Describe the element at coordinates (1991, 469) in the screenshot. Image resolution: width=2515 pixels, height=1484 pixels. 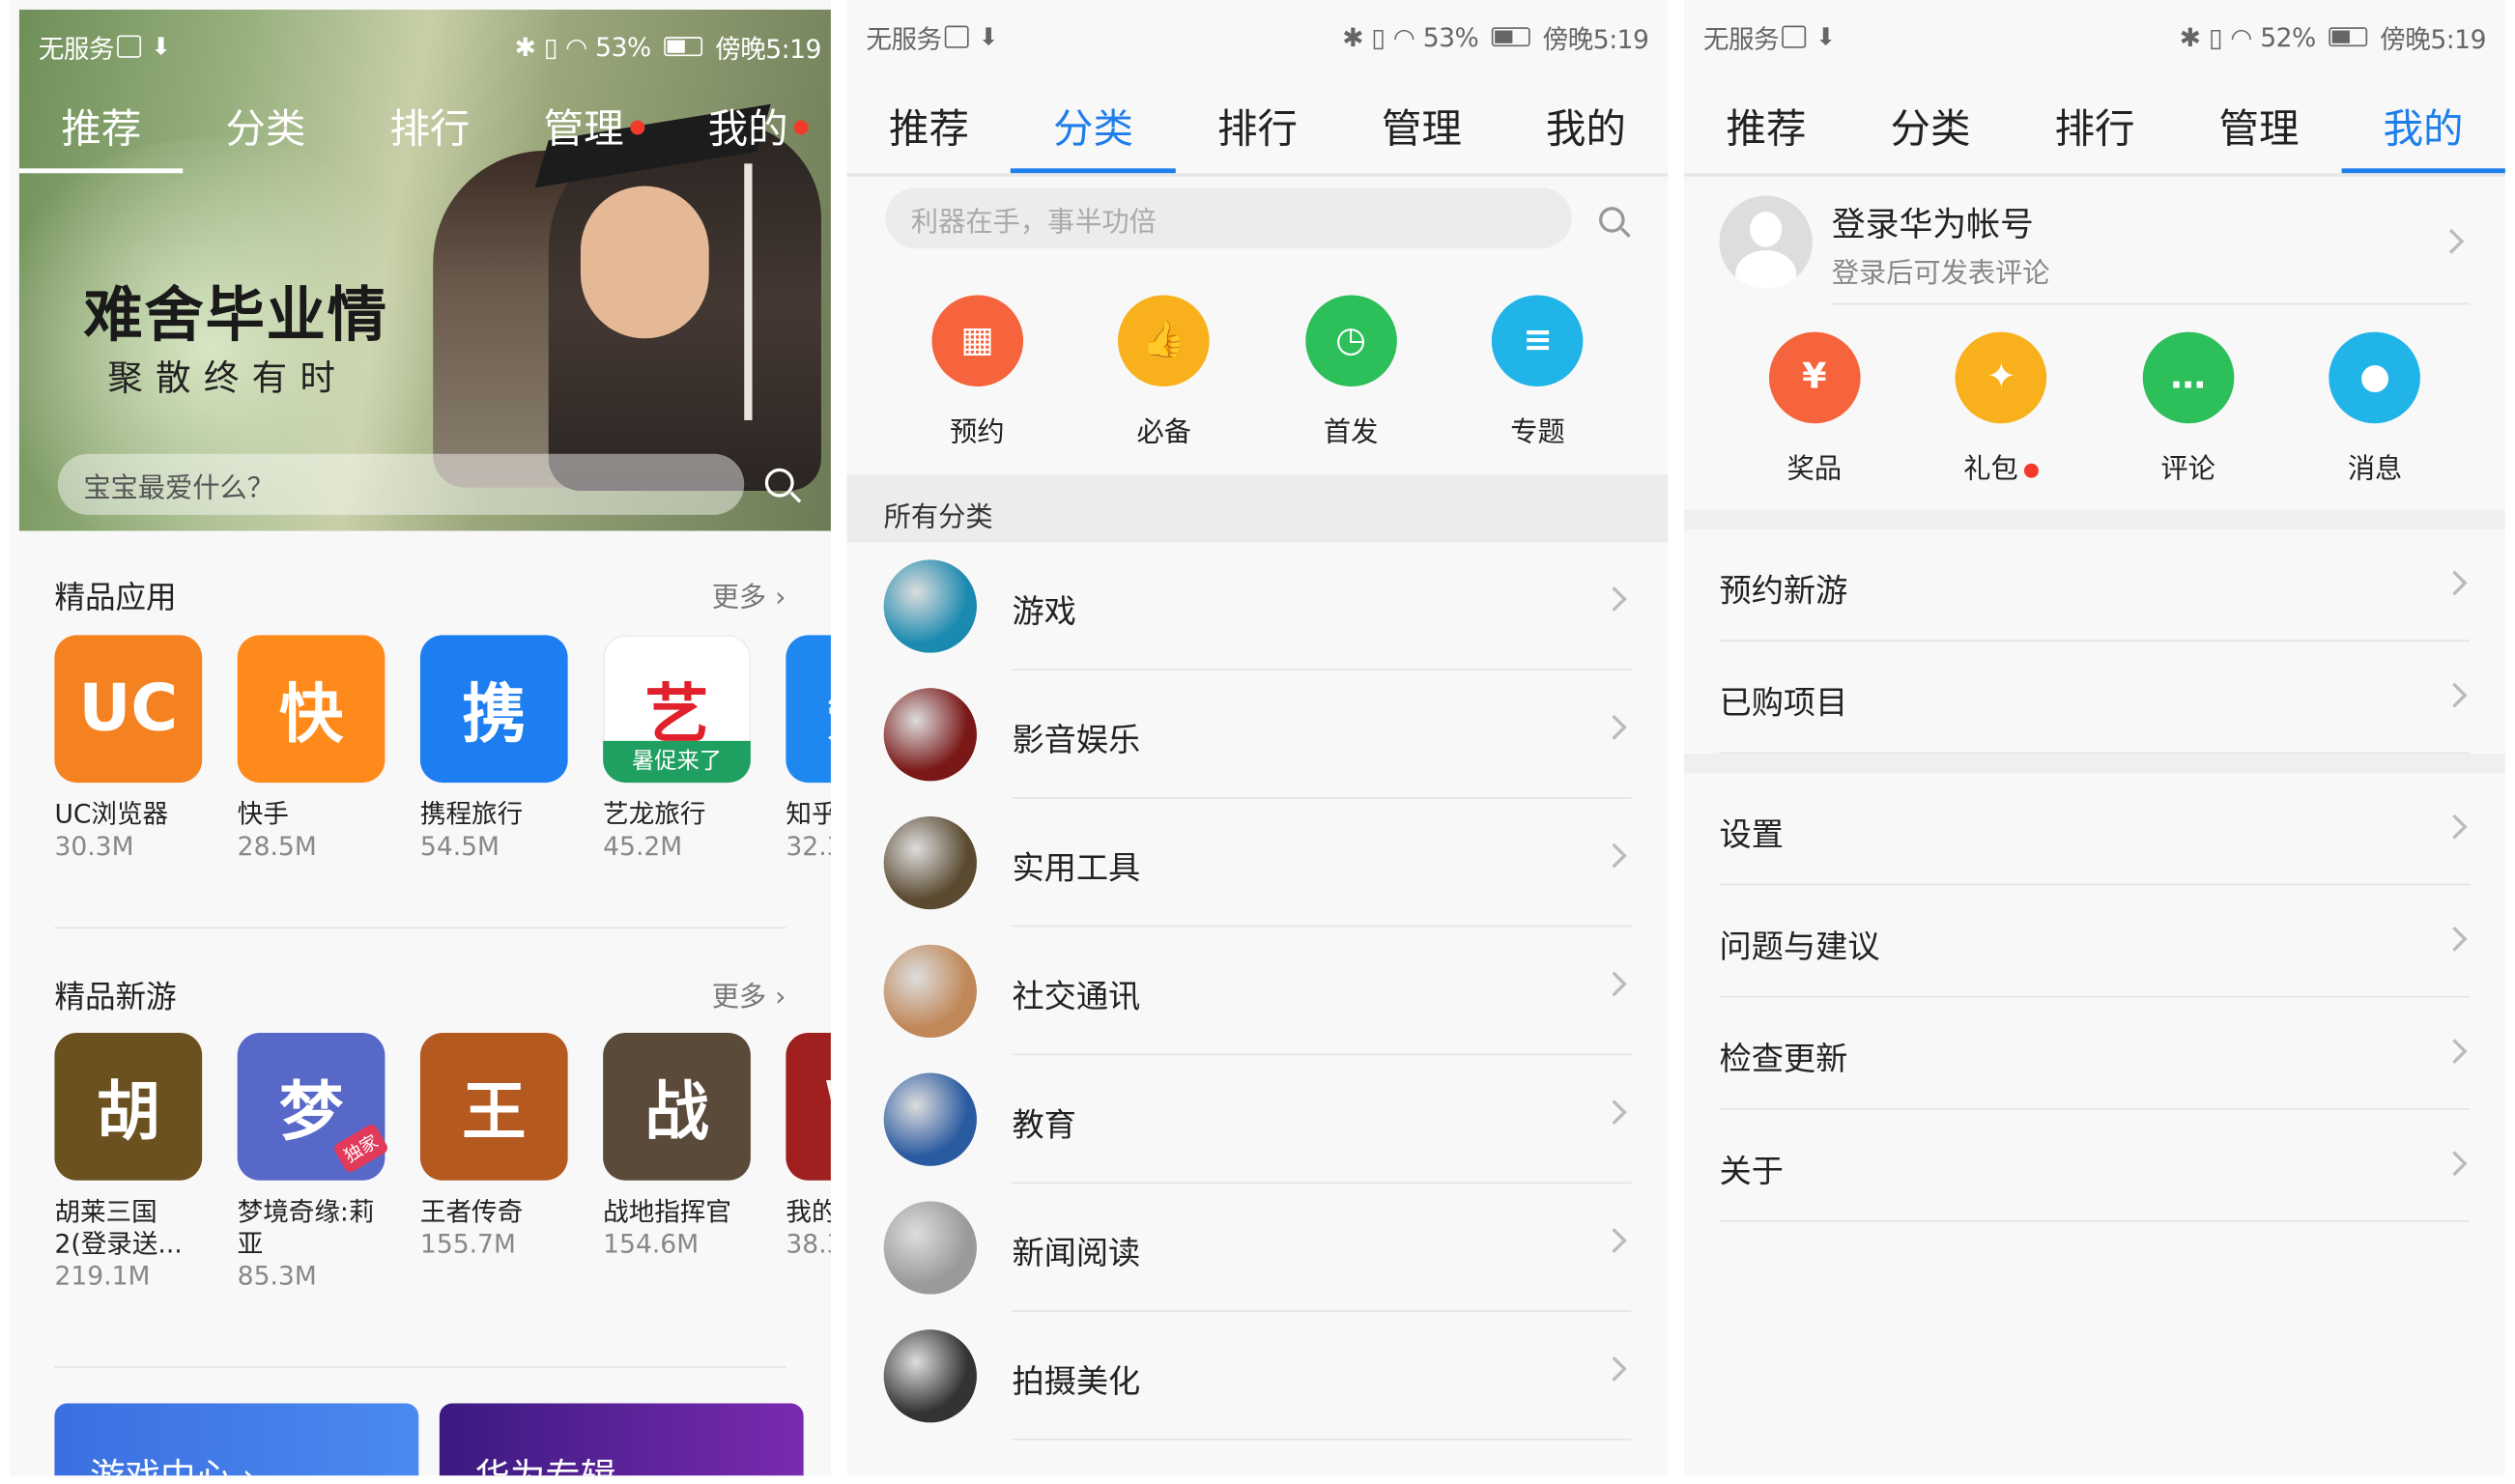
I see `quick-entry-text: 礼包` at that location.